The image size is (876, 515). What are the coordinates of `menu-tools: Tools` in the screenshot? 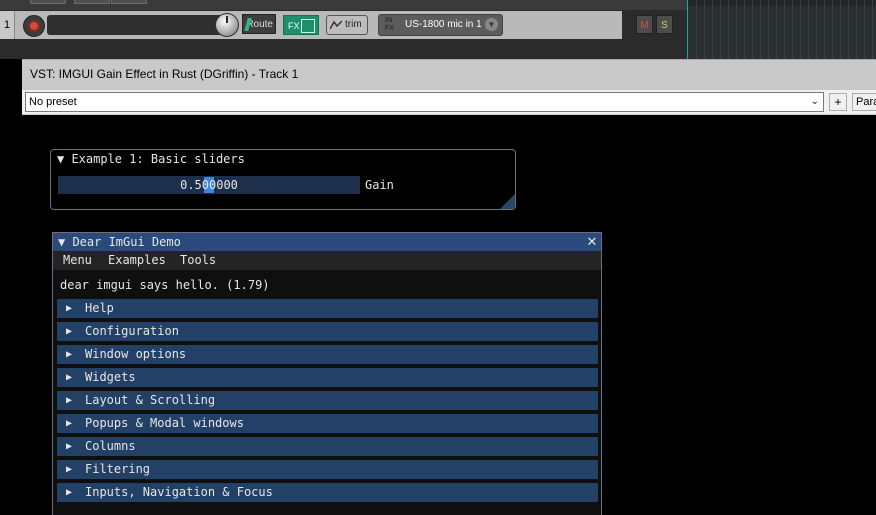 It's located at (198, 260).